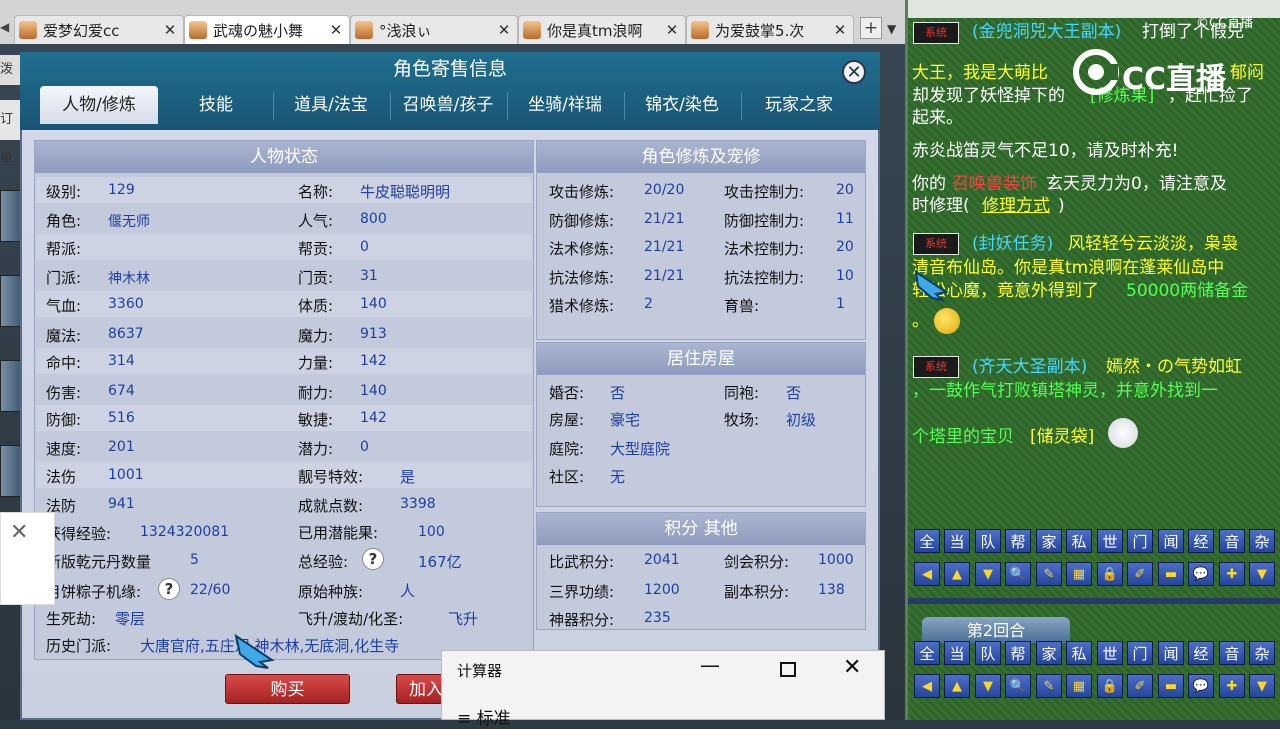 The image size is (1280, 729). I want to click on dialog-close-button: ✕, so click(854, 72).